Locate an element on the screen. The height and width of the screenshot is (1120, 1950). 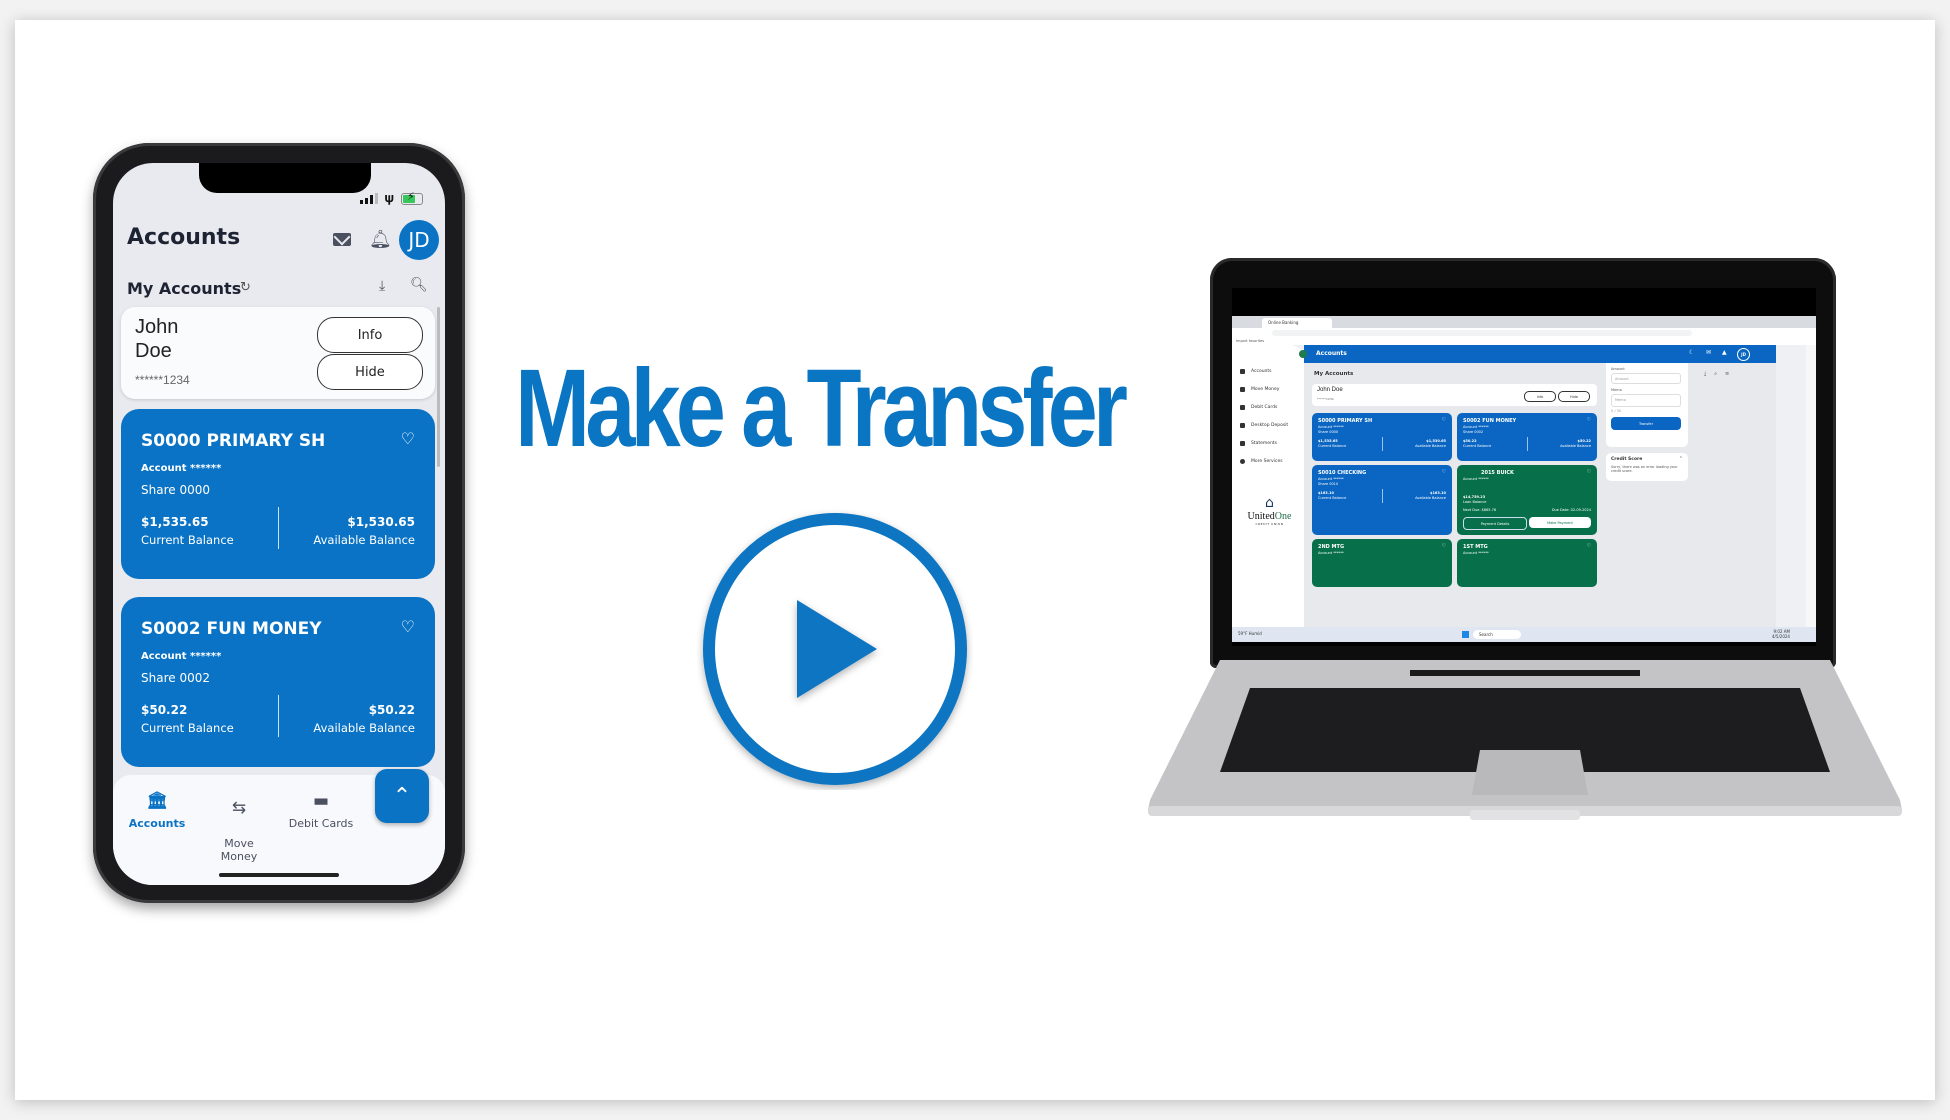
check-deposit-icon is located at coordinates (1242, 425).